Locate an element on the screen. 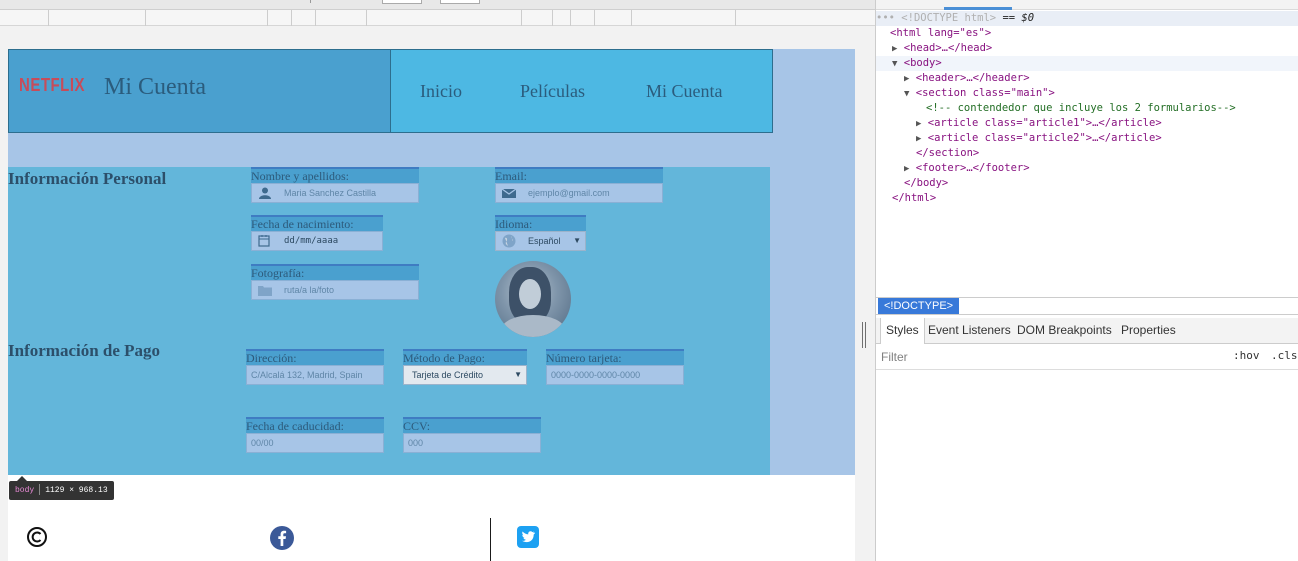 Image resolution: width=1298 pixels, height=561 pixels. tooltip-tag: body is located at coordinates (25, 490).